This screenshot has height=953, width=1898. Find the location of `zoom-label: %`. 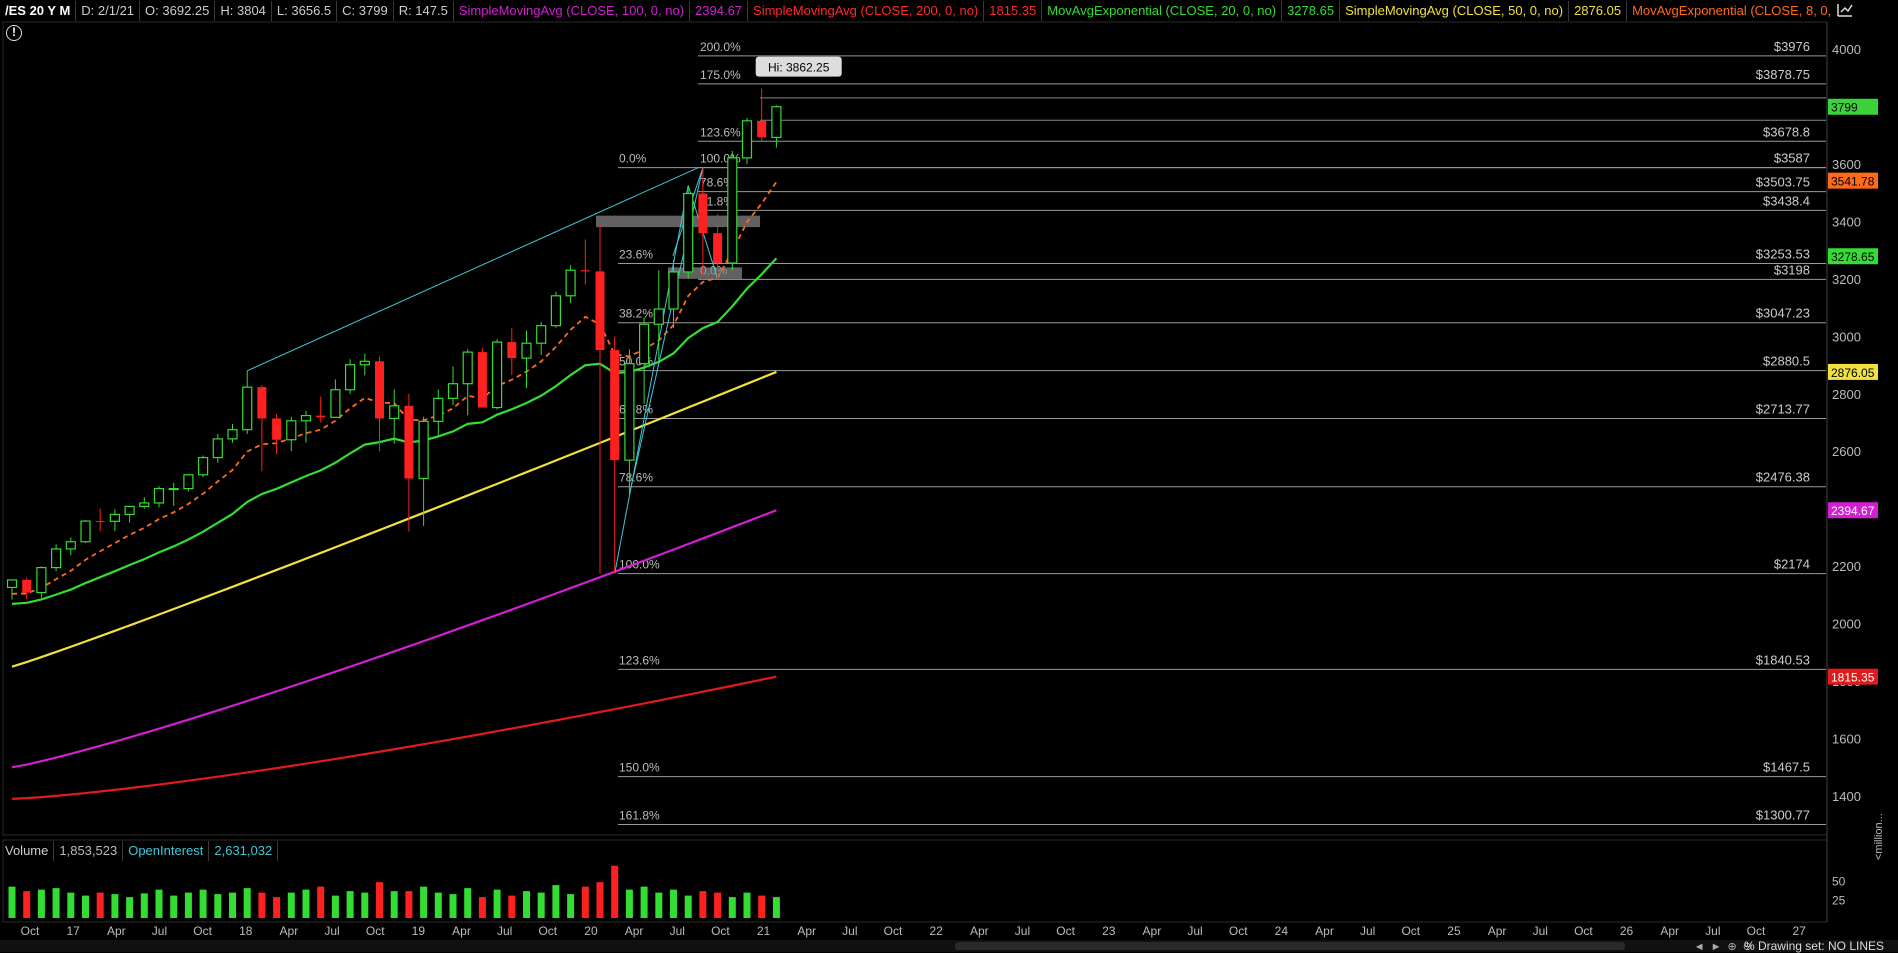

zoom-label: % is located at coordinates (1749, 946).